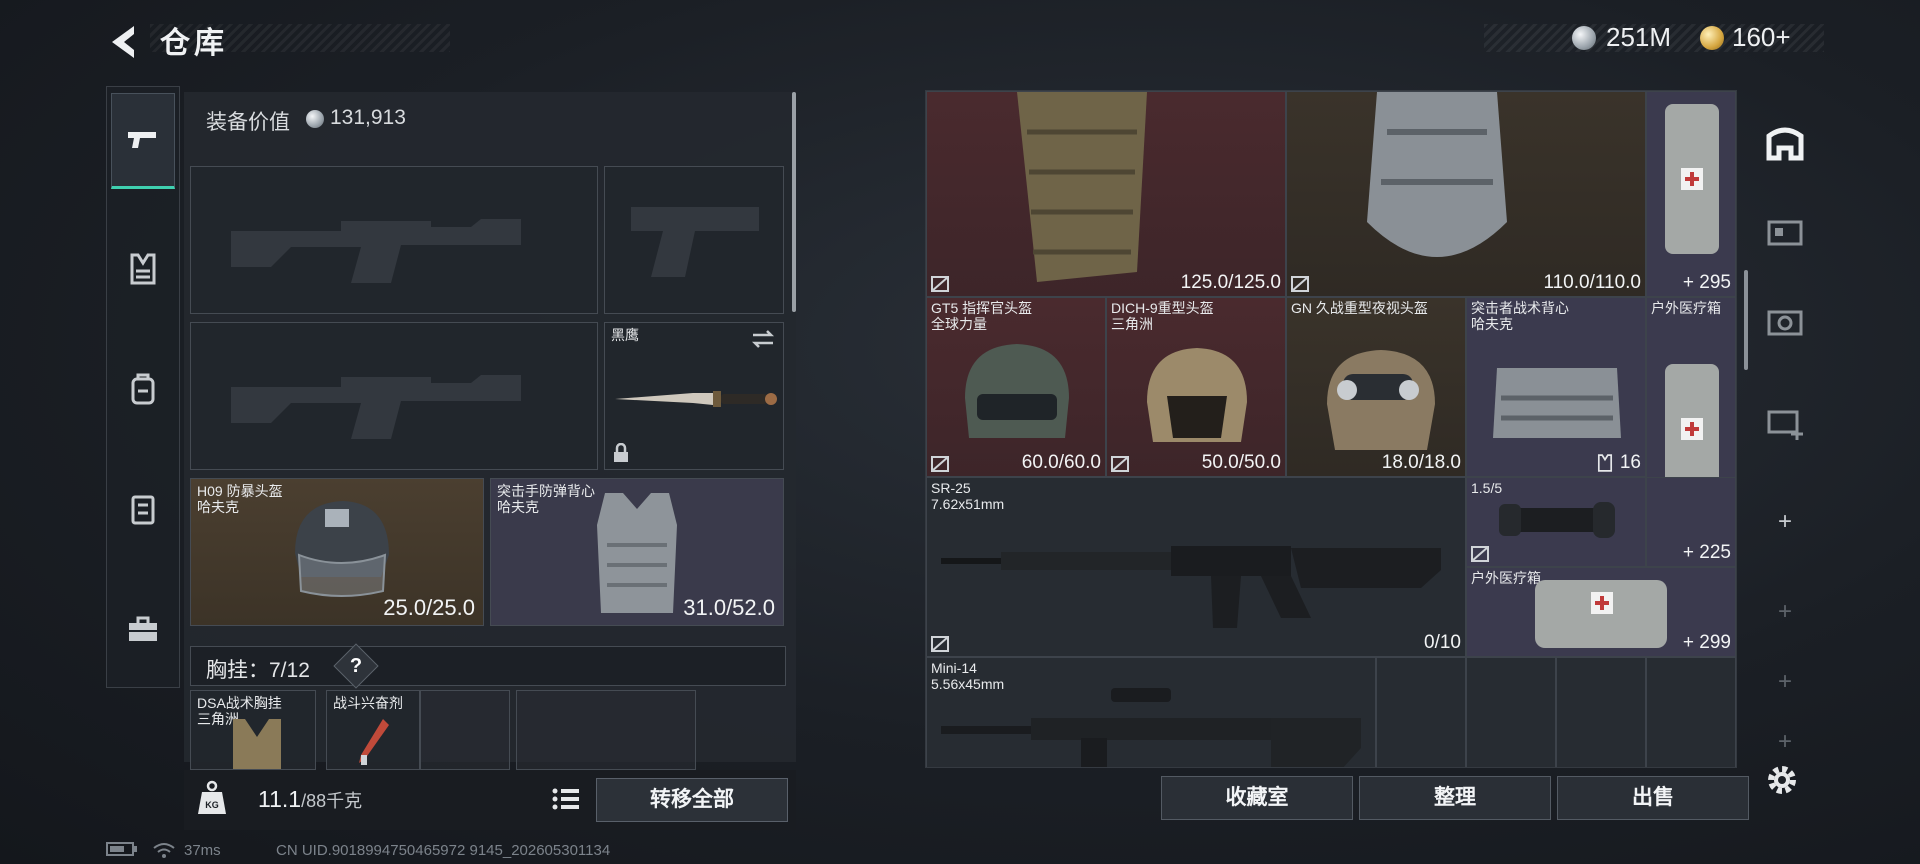 The height and width of the screenshot is (864, 1920). I want to click on stash-item-sr25: SR-25 7.62x51mm 0/10, so click(1196, 567).